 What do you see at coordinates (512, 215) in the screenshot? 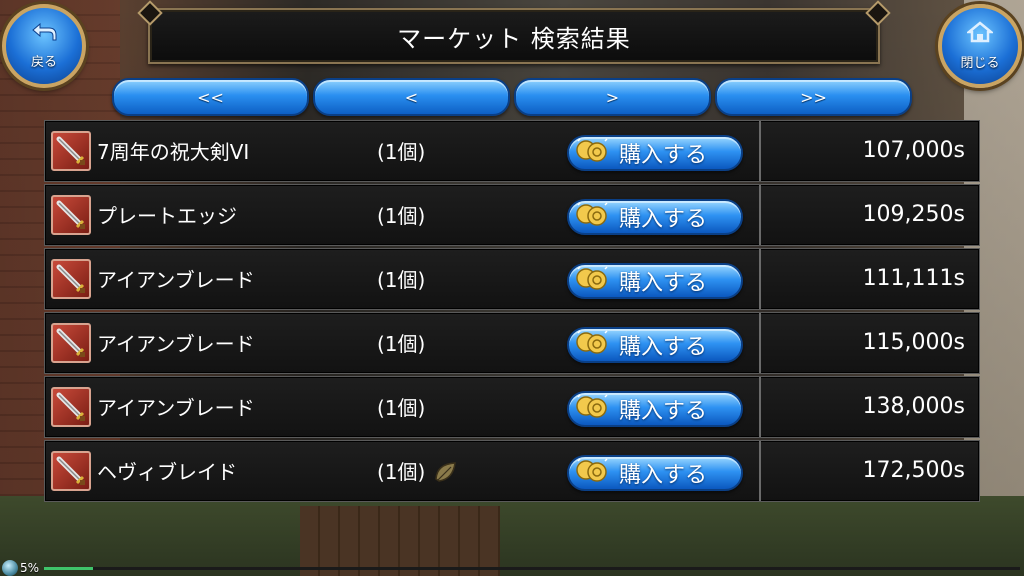
I see `list-item: プレートエッジ (1個) 購入する 109,250s` at bounding box center [512, 215].